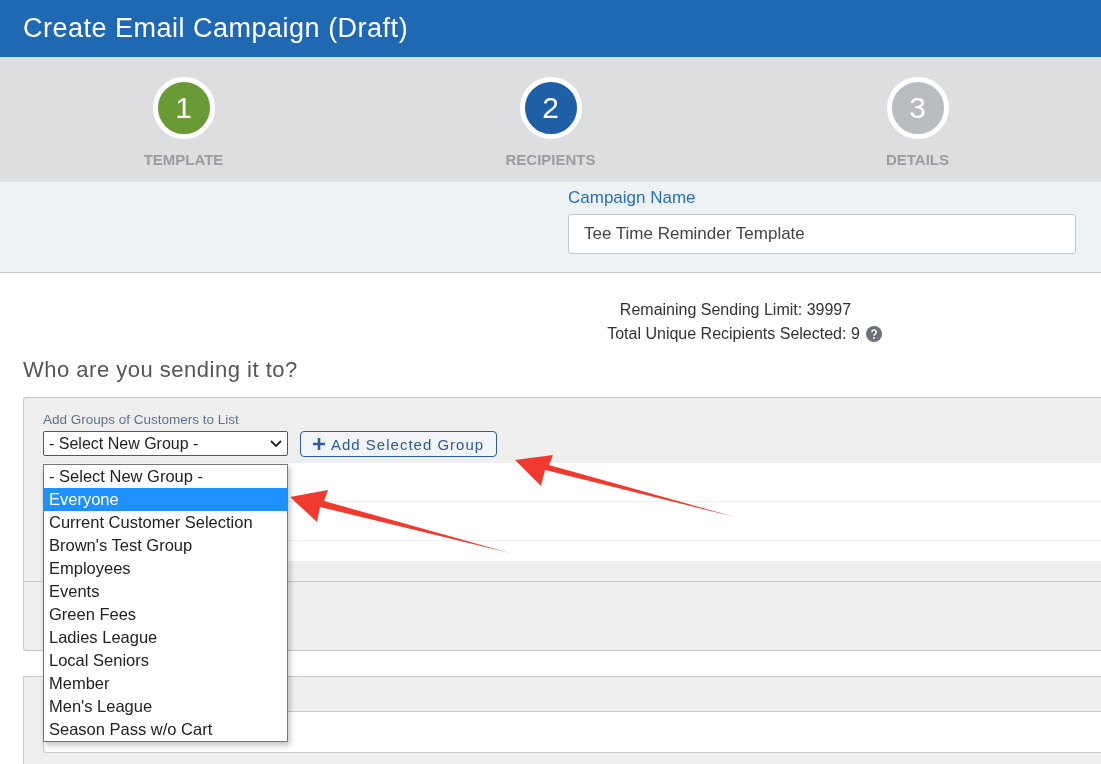 This screenshot has width=1101, height=764. I want to click on dropdown-option: Ladies League, so click(165, 637).